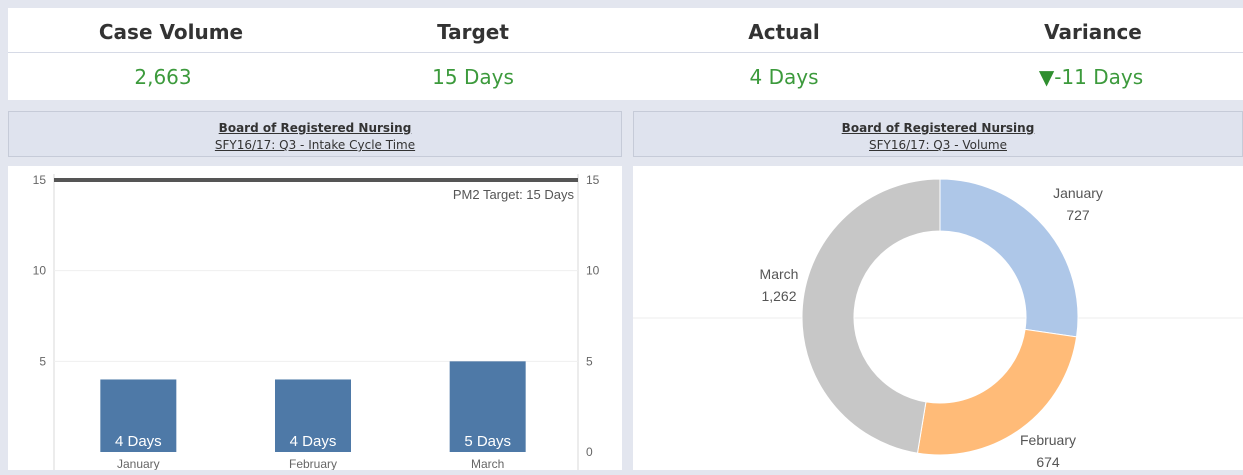 This screenshot has width=1243, height=475. What do you see at coordinates (784, 32) in the screenshot?
I see `kpi-header-actual: Actual` at bounding box center [784, 32].